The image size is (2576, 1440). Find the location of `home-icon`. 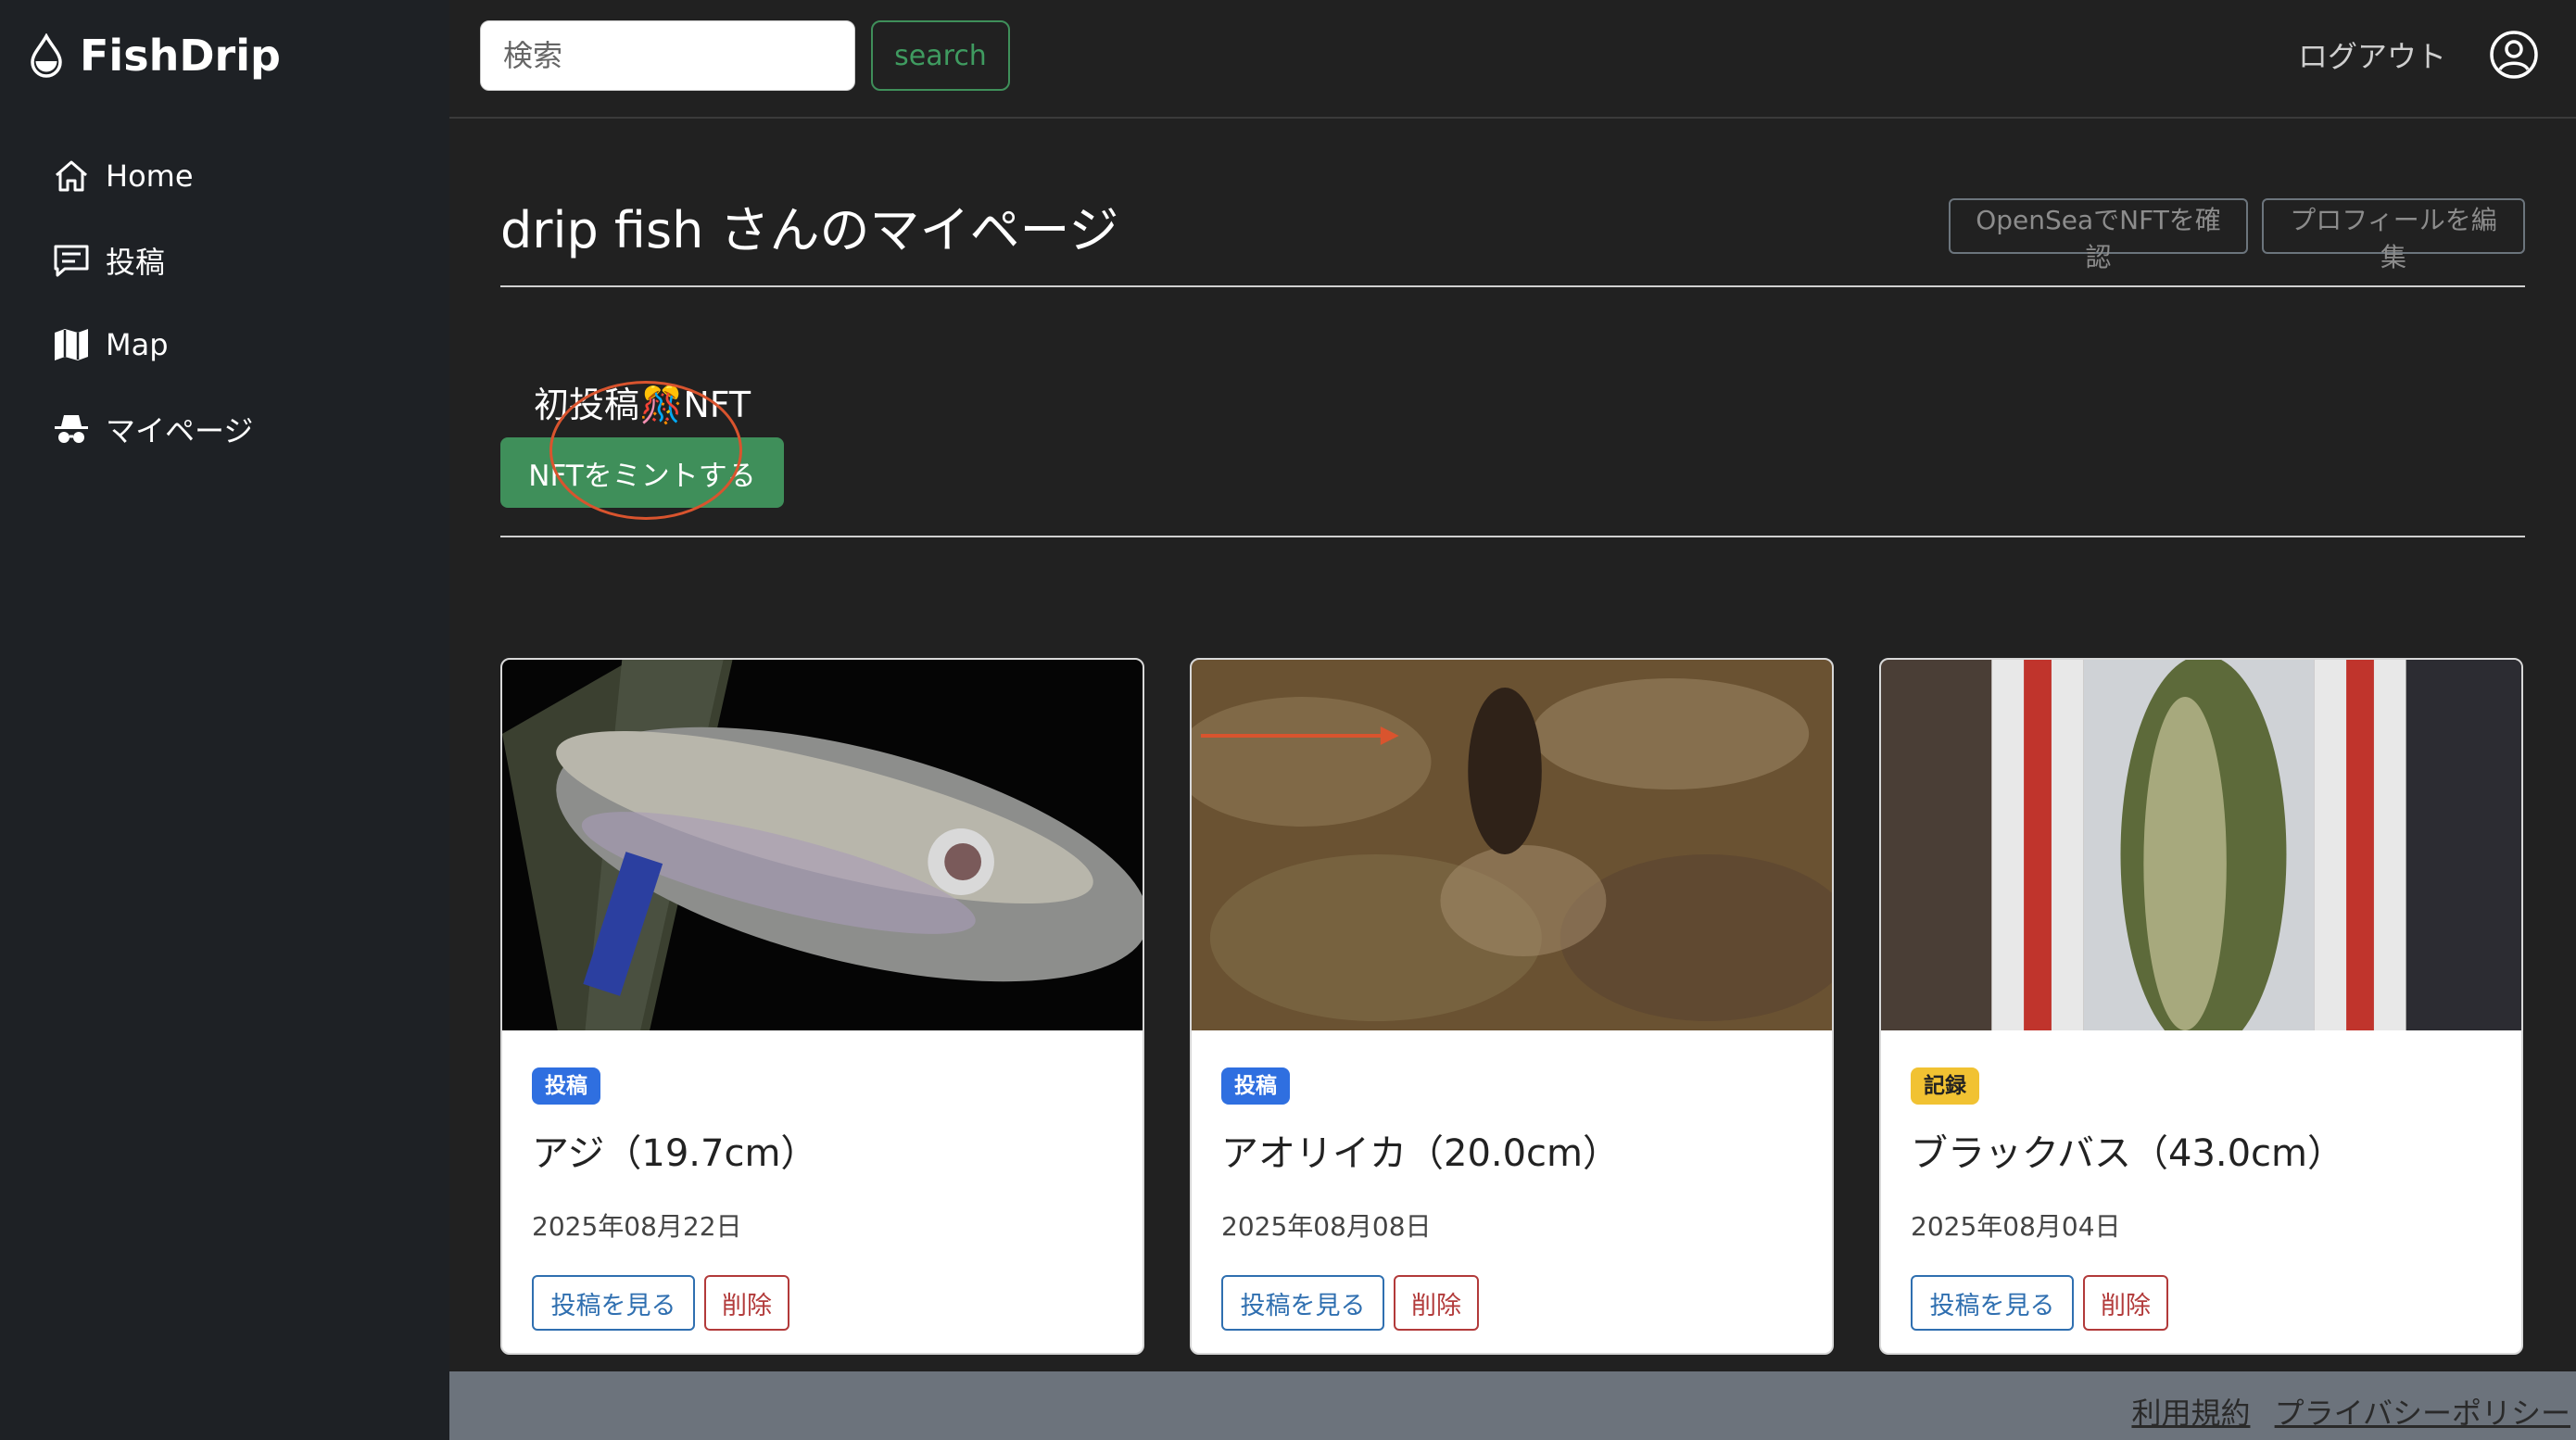

home-icon is located at coordinates (72, 176).